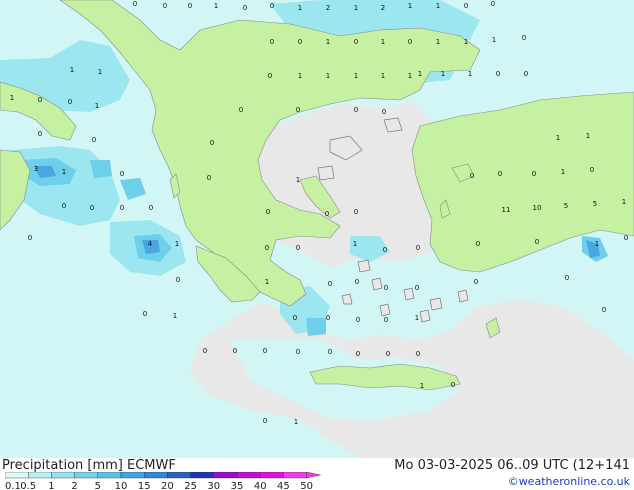 Image resolution: width=634 pixels, height=490 pixels. I want to click on legend-tick-label: 1, so click(51, 485).